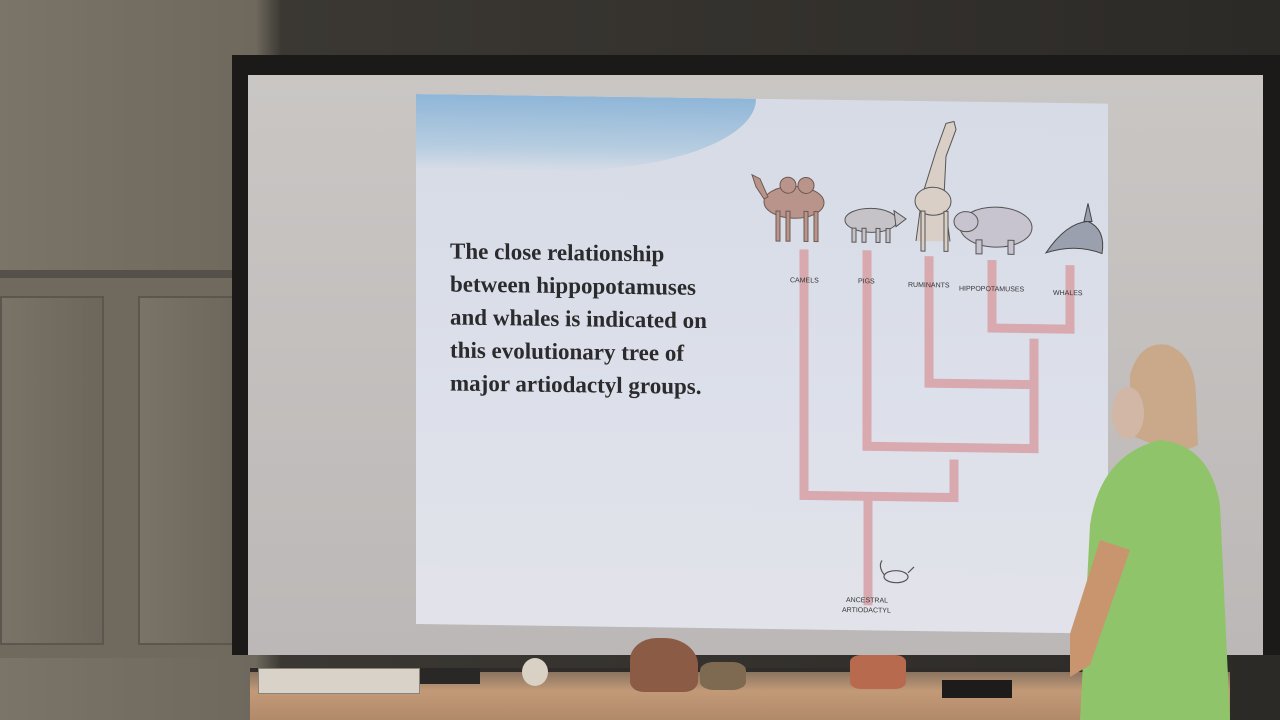 This screenshot has height=720, width=1280. I want to click on remote-control, so click(450, 676).